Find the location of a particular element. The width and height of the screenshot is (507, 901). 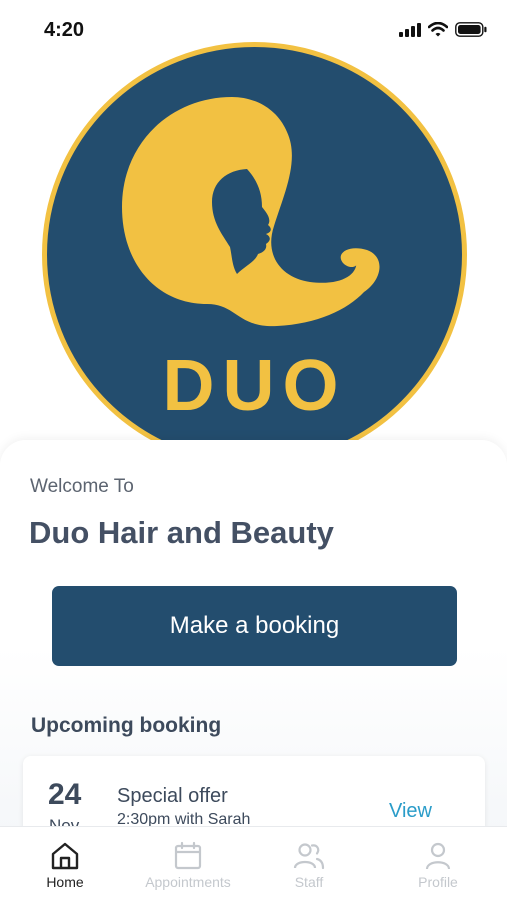

tab-profile: Profile is located at coordinates (438, 865).